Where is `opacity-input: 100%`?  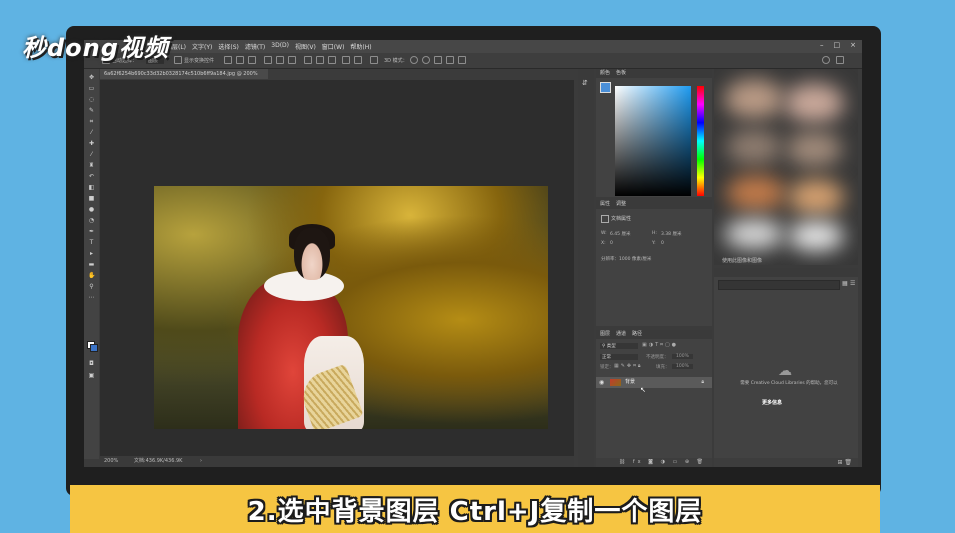
opacity-input: 100% is located at coordinates (682, 356).